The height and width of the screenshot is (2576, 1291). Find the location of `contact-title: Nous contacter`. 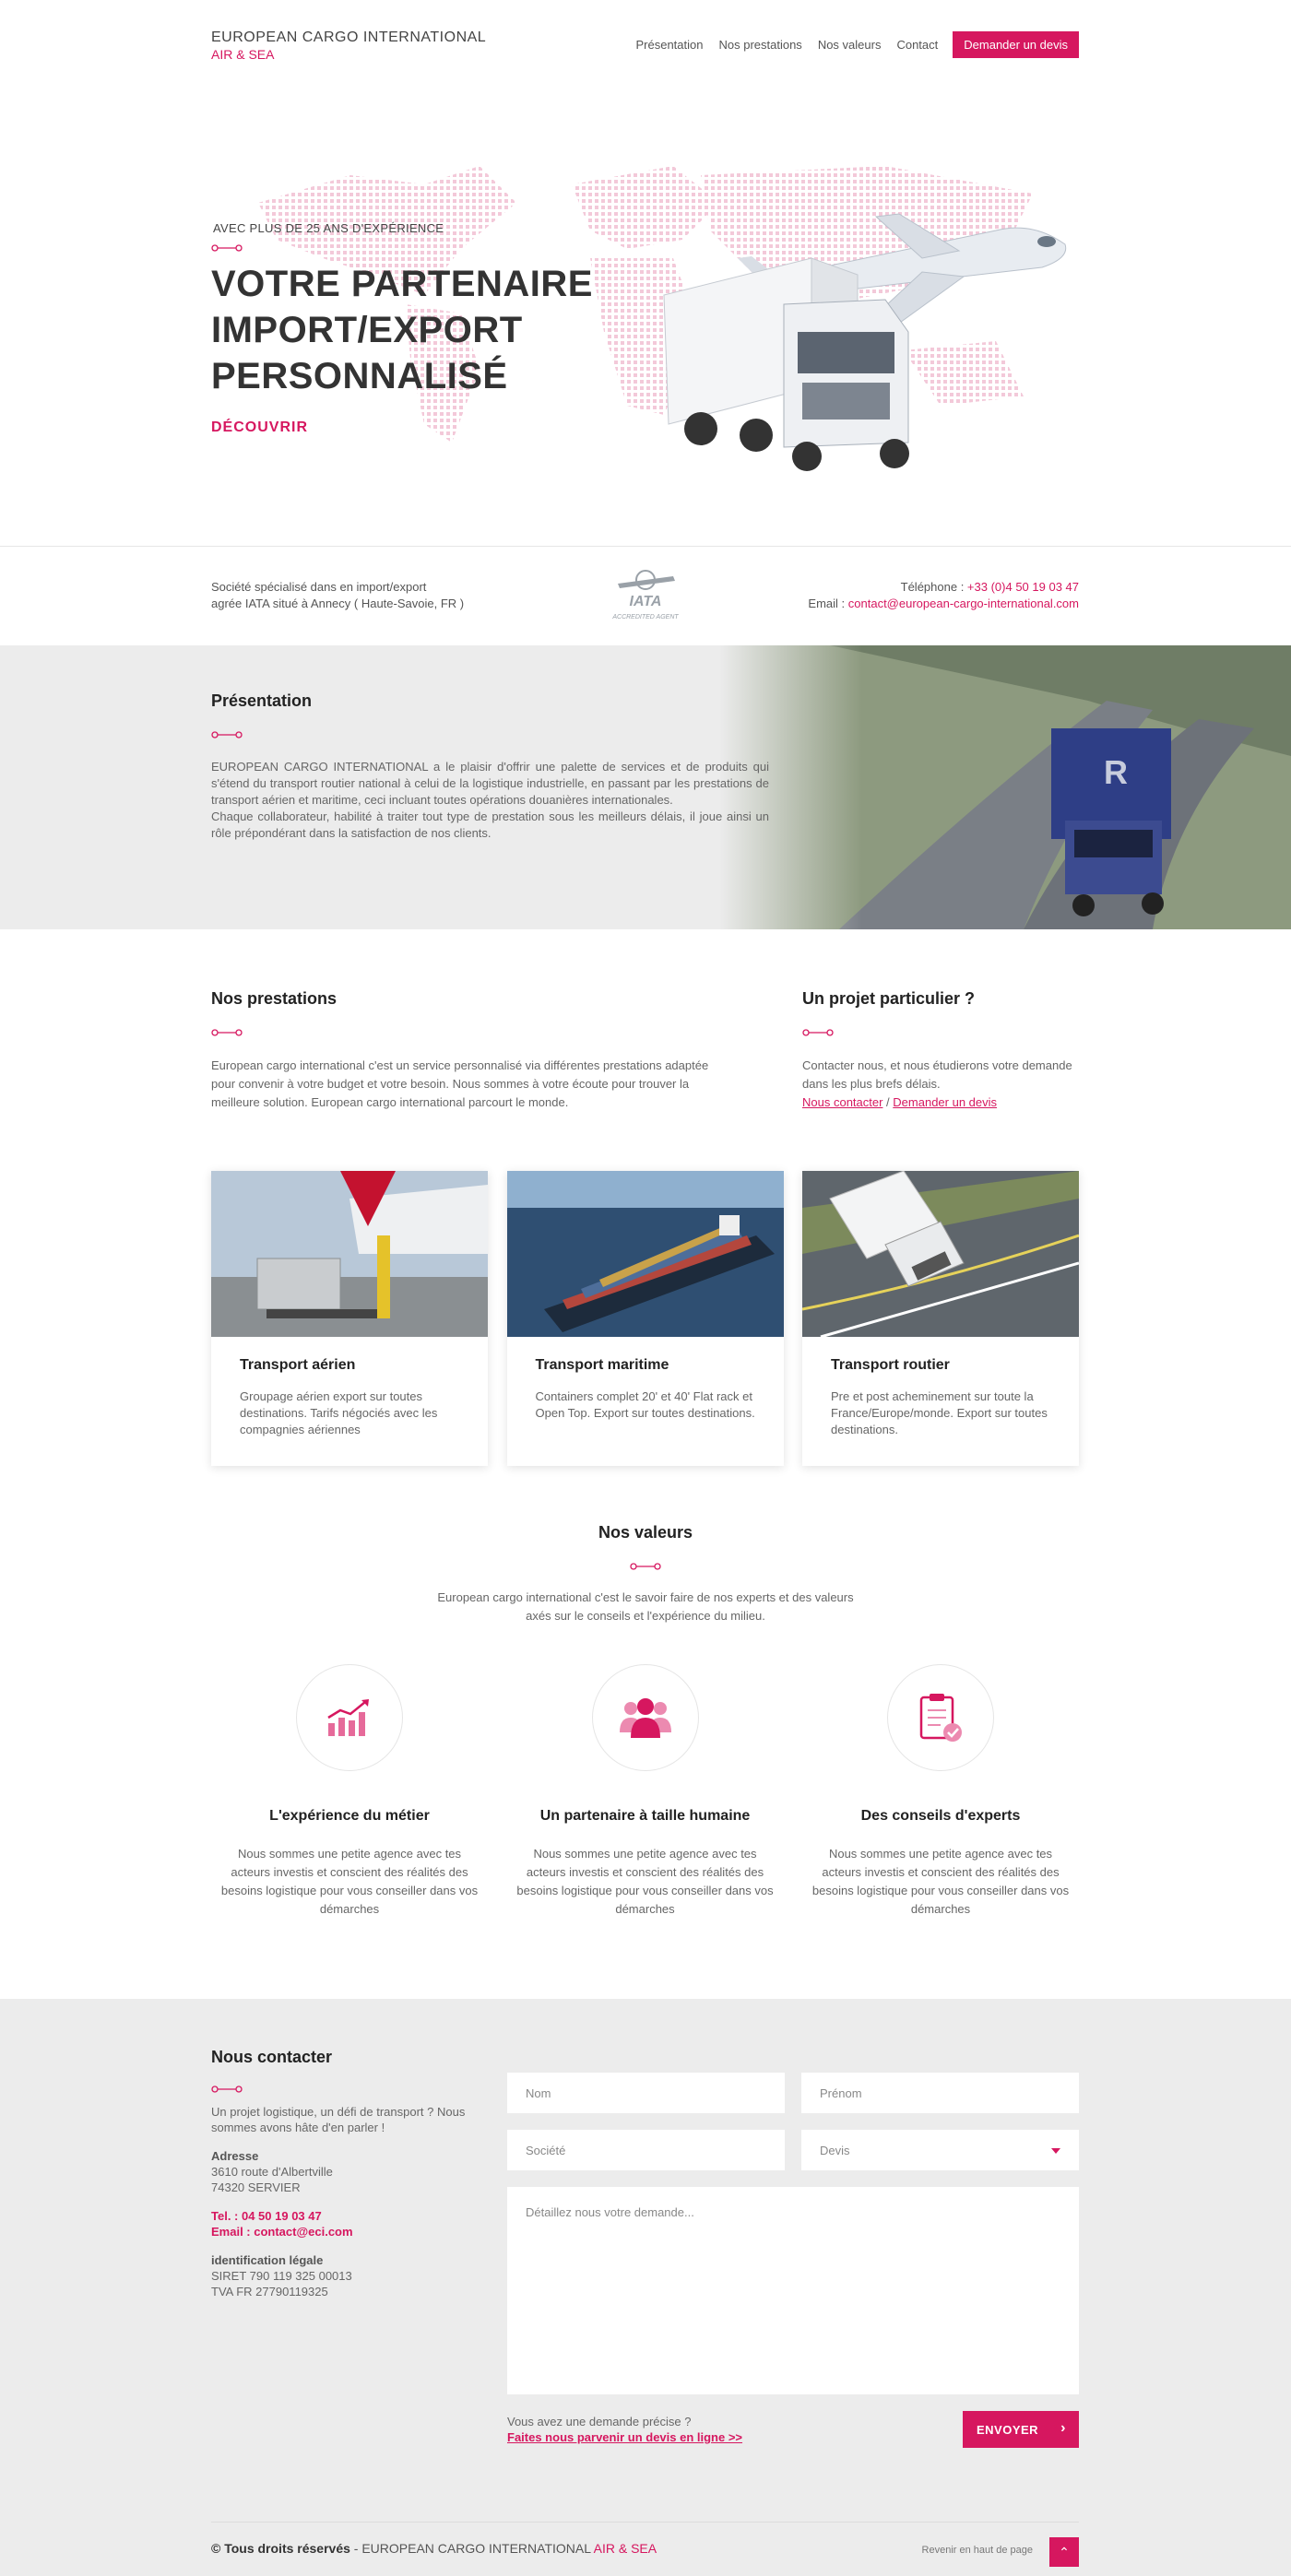

contact-title: Nous contacter is located at coordinates (272, 2057).